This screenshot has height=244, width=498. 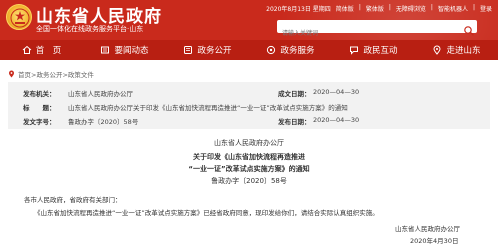 What do you see at coordinates (486, 8) in the screenshot?
I see `link-login: 登录` at bounding box center [486, 8].